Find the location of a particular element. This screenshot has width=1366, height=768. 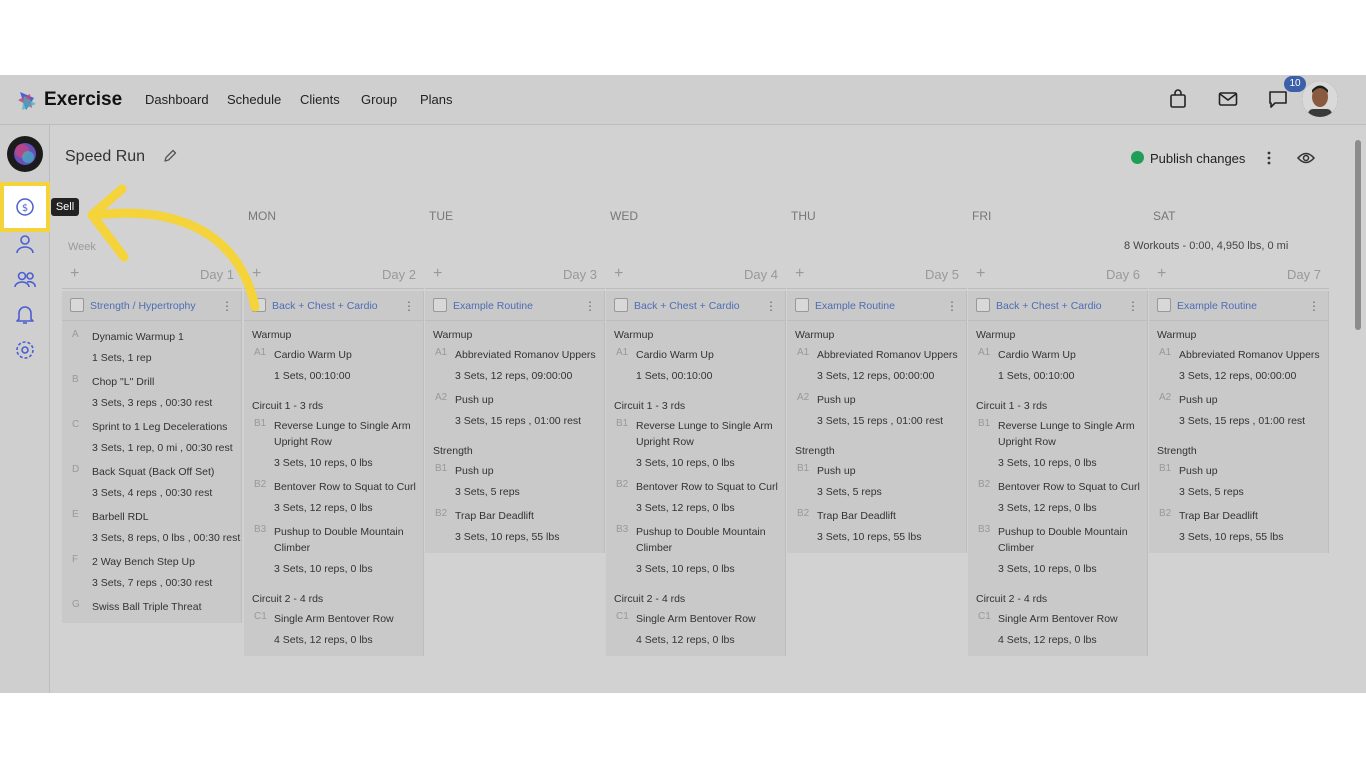

more-options-icon is located at coordinates (1269, 158).